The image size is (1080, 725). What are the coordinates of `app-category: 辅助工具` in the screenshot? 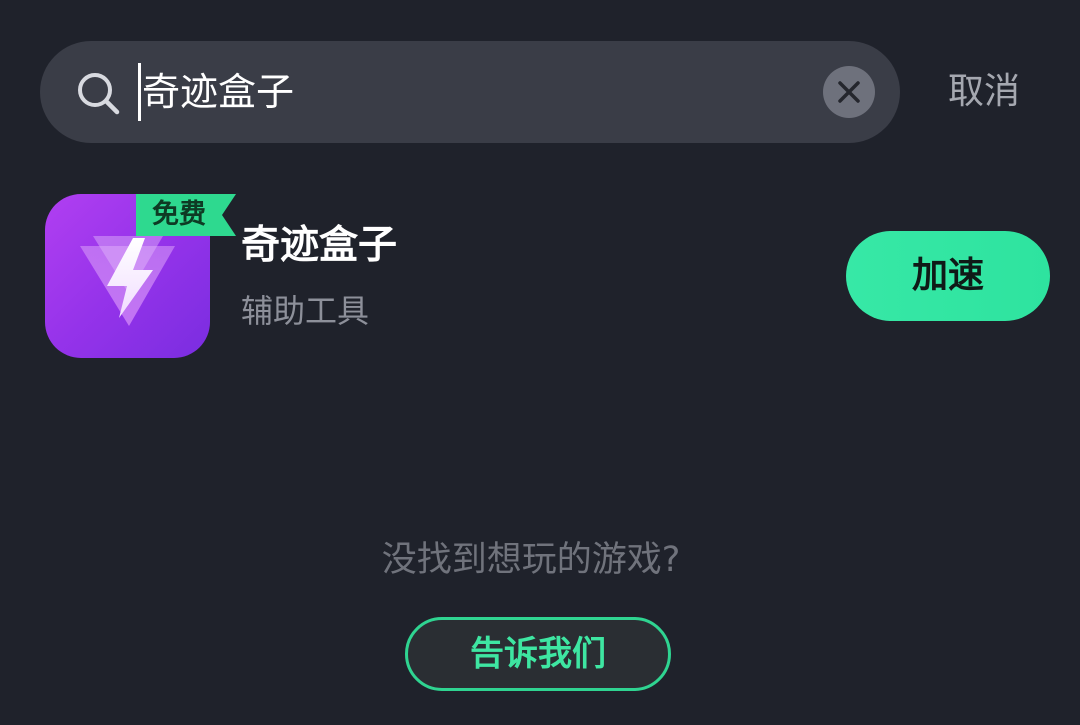 It's located at (305, 311).